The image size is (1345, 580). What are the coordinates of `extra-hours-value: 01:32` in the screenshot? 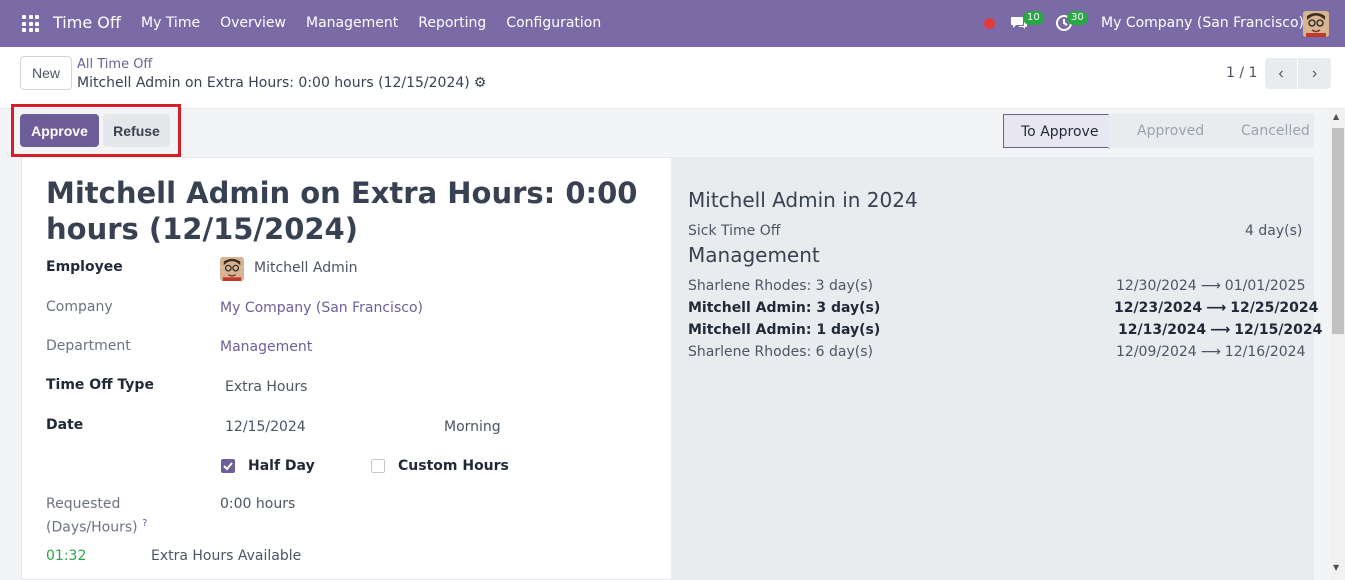 It's located at (66, 556).